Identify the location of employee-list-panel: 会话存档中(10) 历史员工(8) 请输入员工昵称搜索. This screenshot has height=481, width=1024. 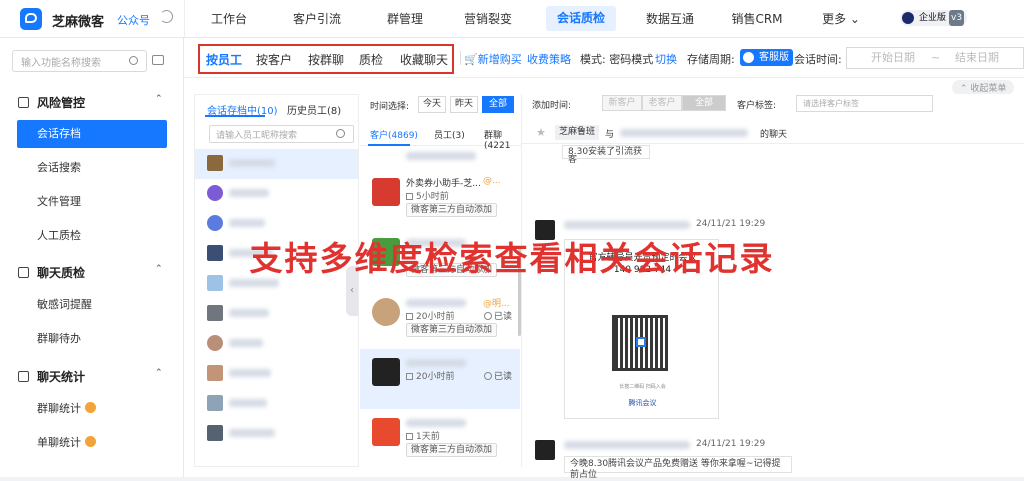
(276, 280).